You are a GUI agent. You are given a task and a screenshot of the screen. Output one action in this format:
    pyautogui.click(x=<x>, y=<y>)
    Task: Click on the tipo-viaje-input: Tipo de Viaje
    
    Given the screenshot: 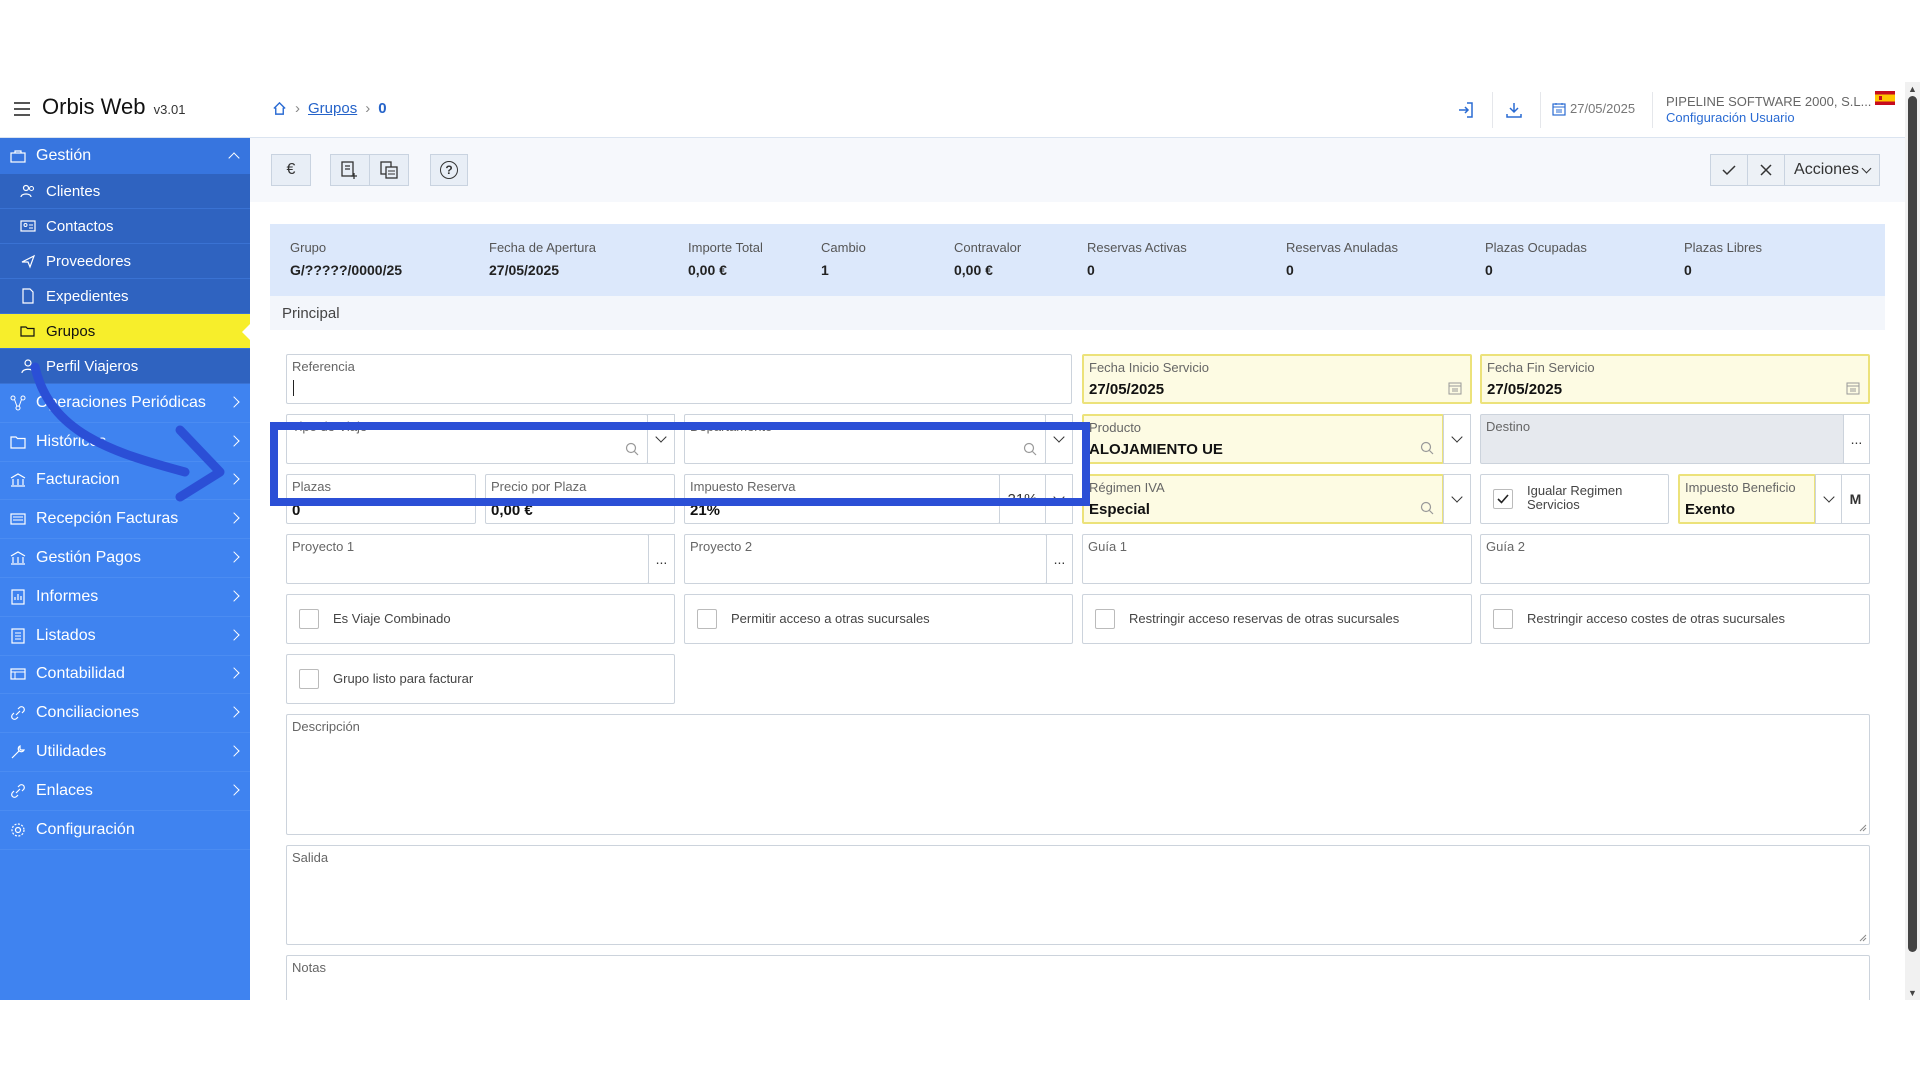 What is the action you would take?
    pyautogui.click(x=467, y=439)
    